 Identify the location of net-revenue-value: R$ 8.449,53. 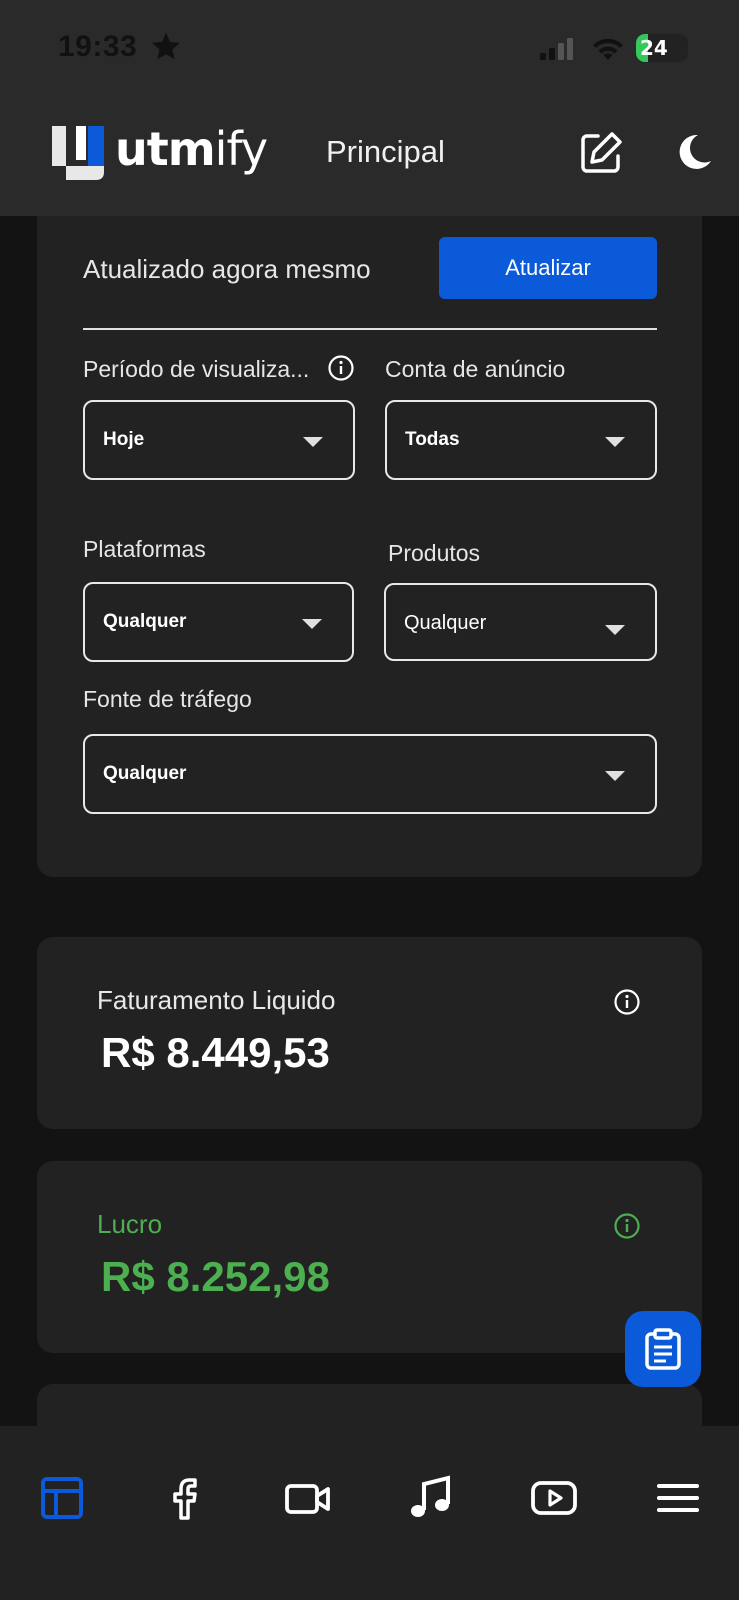
(215, 1052).